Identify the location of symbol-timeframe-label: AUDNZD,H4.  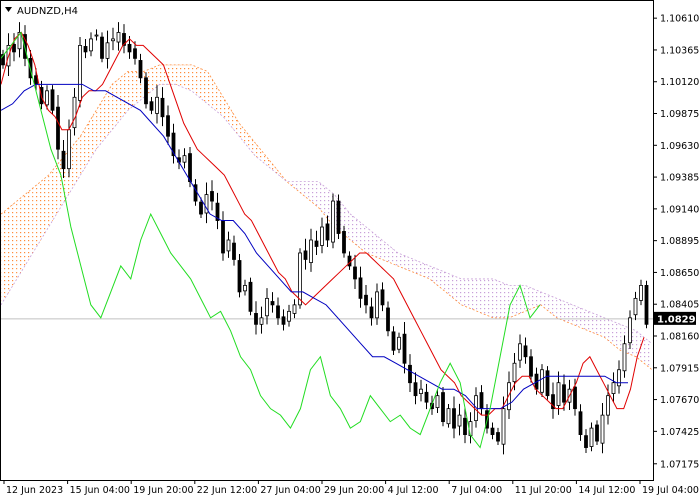
(47, 11).